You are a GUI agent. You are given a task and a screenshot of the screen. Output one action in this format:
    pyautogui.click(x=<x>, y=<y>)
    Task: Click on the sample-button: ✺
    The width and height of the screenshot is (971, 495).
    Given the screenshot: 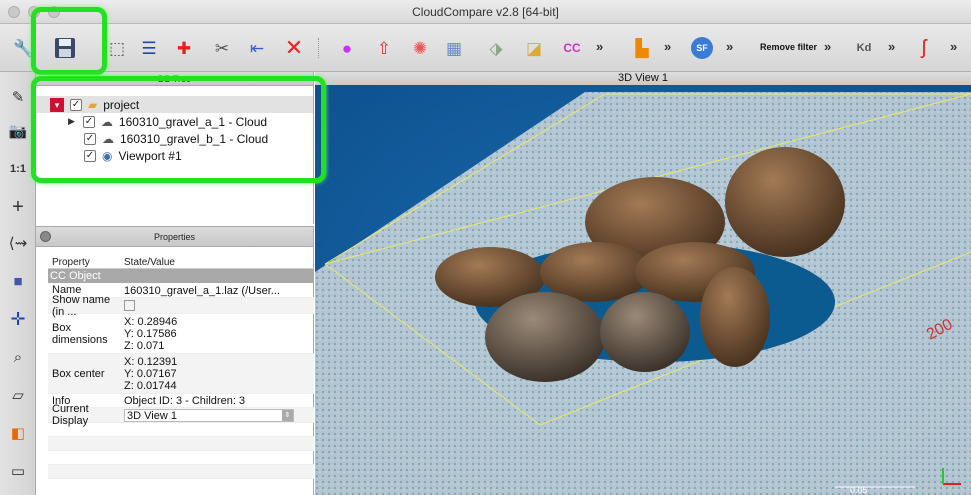 What is the action you would take?
    pyautogui.click(x=420, y=48)
    